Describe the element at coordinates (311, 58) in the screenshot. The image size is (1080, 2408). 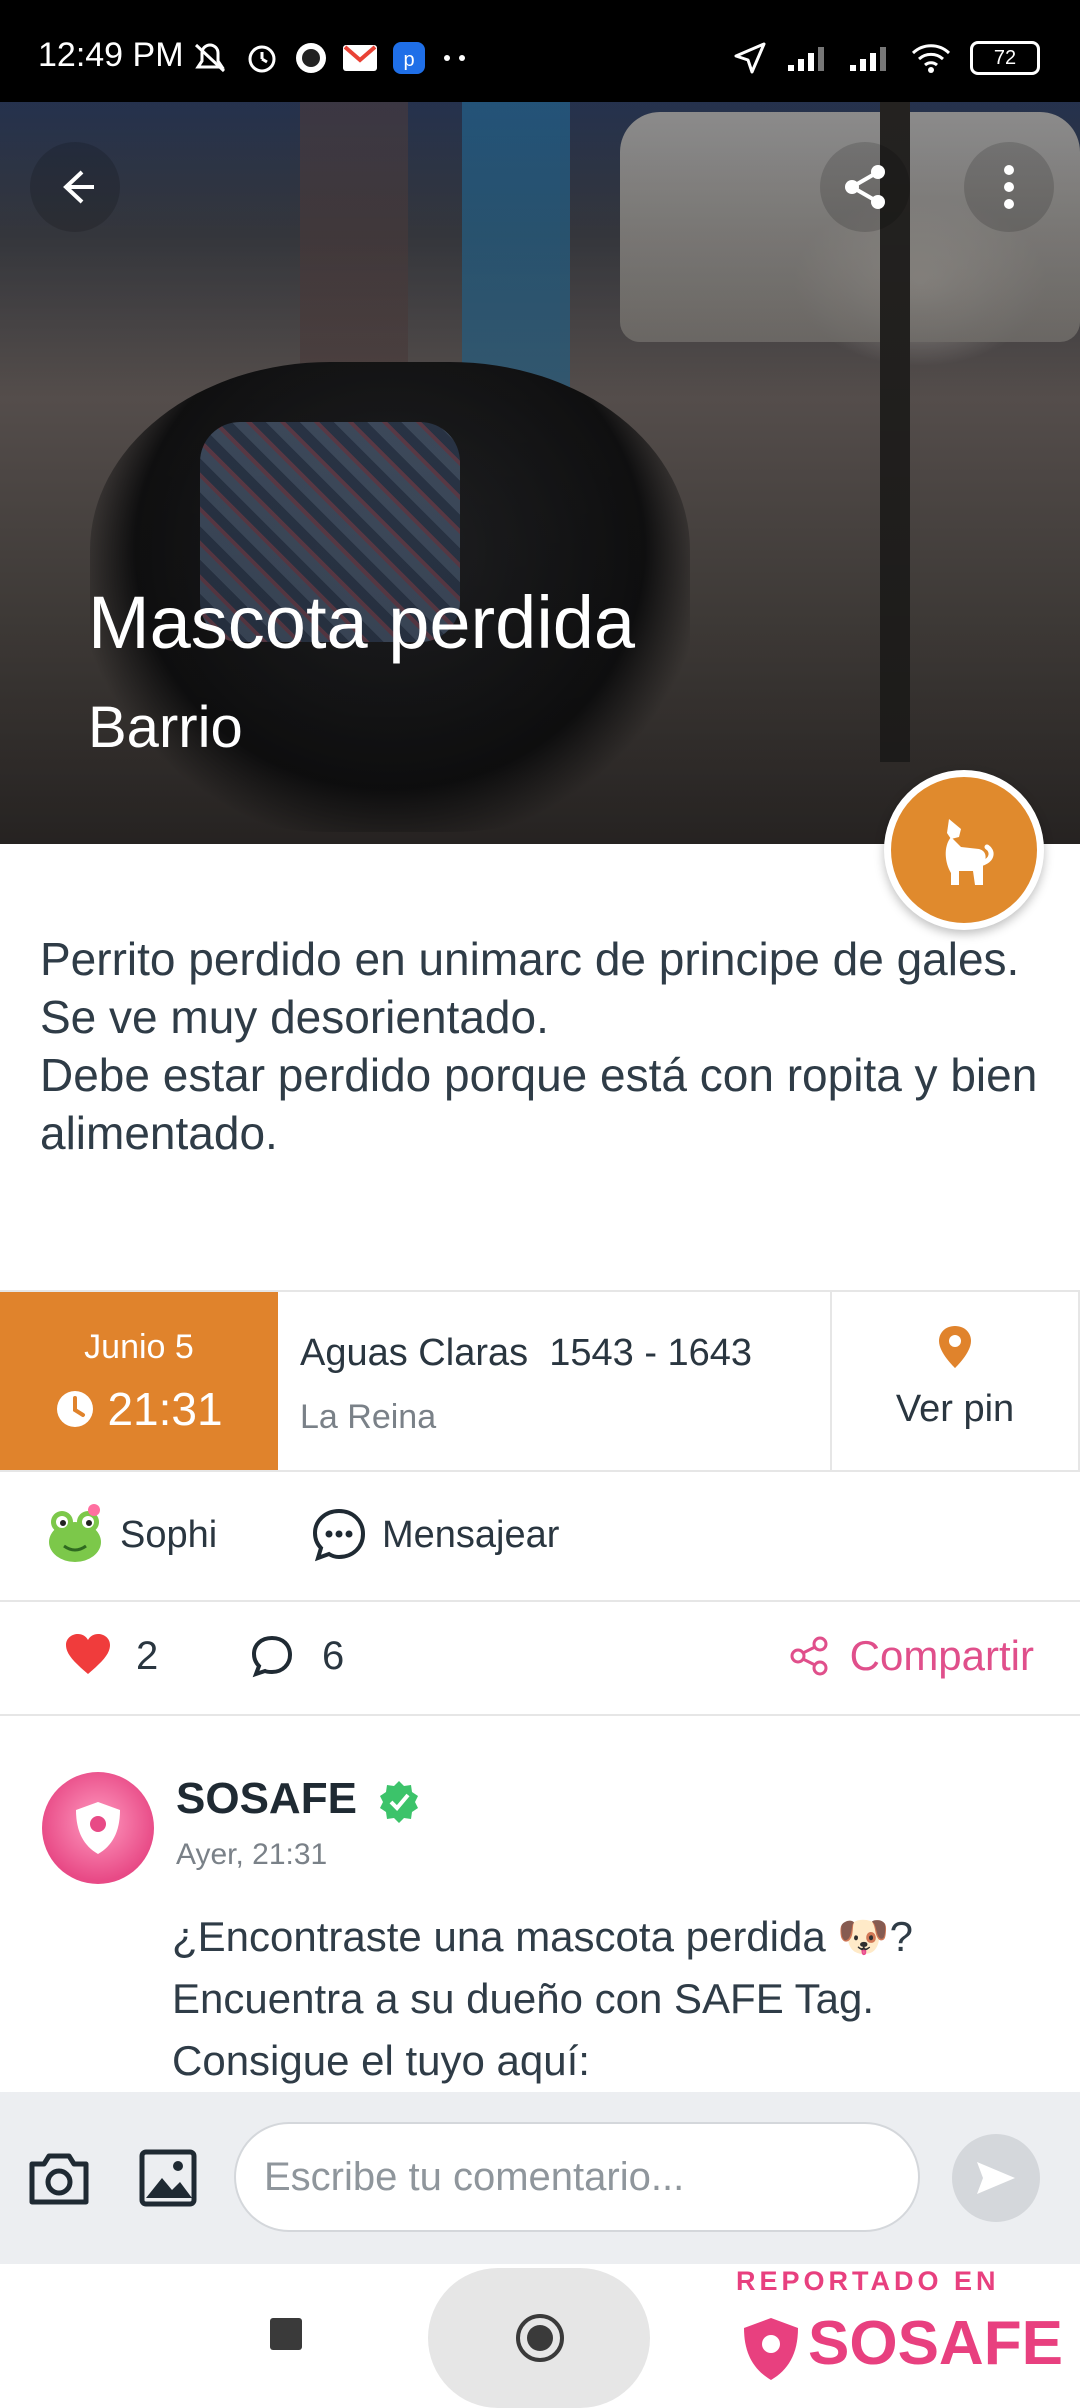
I see `app-notification-icon` at that location.